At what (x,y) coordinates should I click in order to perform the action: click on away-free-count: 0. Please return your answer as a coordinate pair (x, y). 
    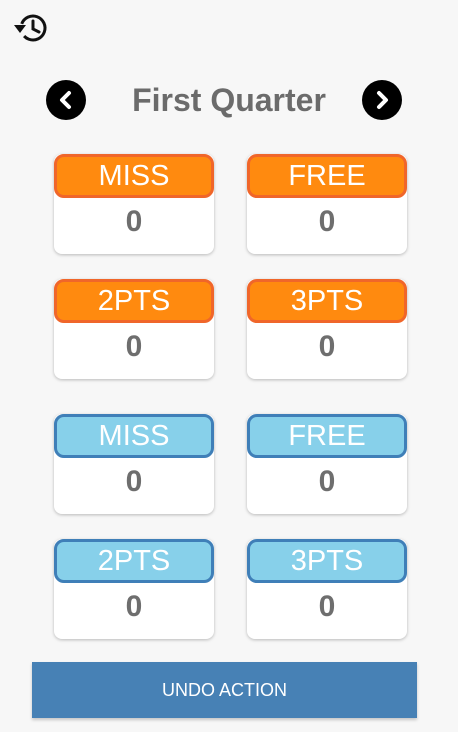
    Looking at the image, I should click on (327, 481).